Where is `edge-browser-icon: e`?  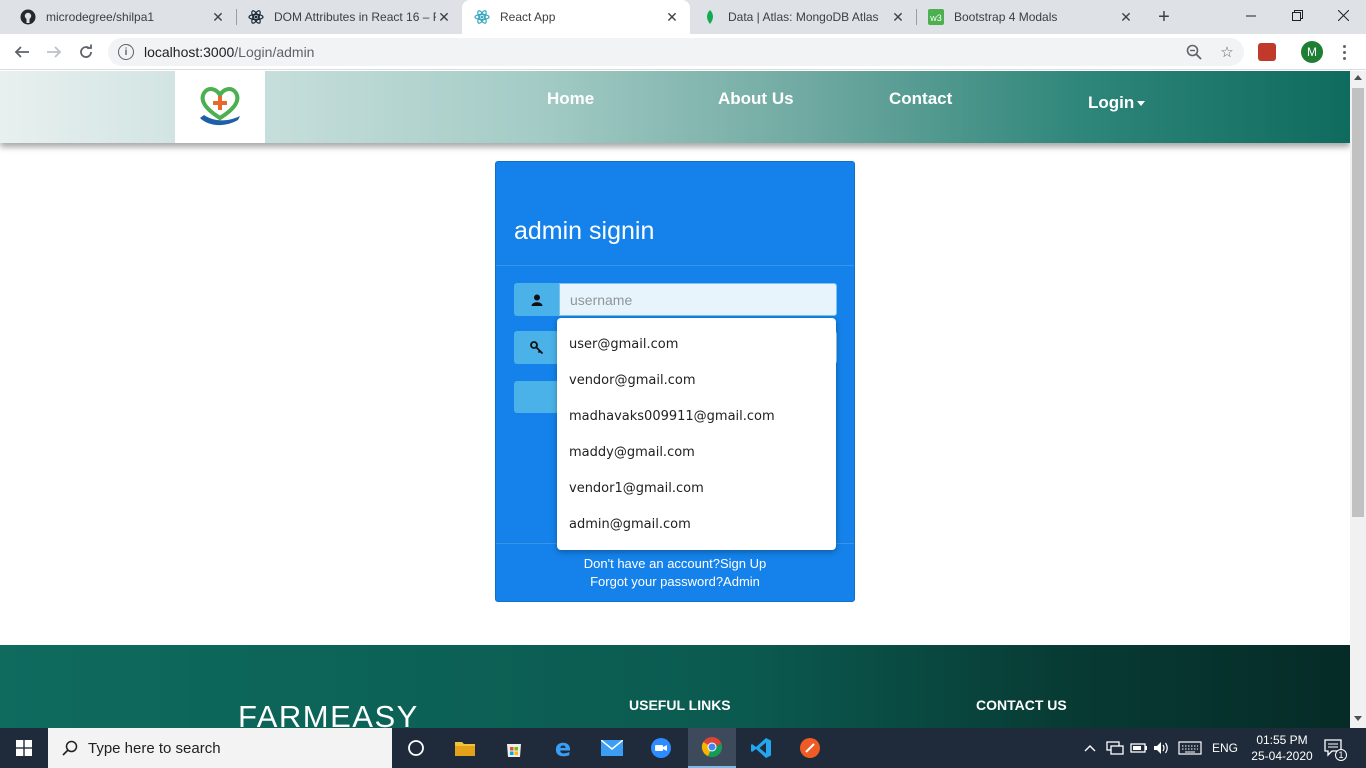 edge-browser-icon: e is located at coordinates (563, 748).